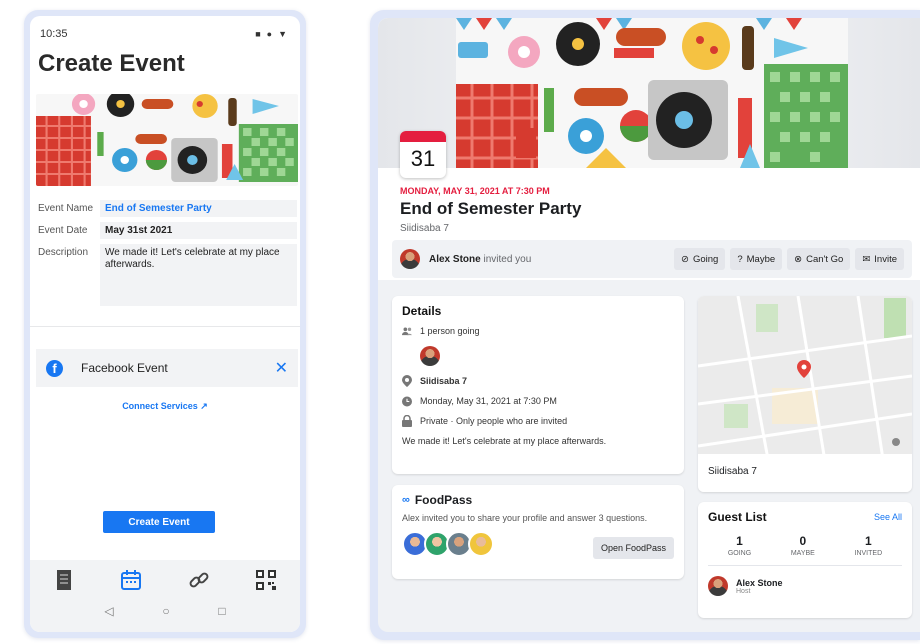  What do you see at coordinates (705, 259) in the screenshot?
I see `going-label: Going` at bounding box center [705, 259].